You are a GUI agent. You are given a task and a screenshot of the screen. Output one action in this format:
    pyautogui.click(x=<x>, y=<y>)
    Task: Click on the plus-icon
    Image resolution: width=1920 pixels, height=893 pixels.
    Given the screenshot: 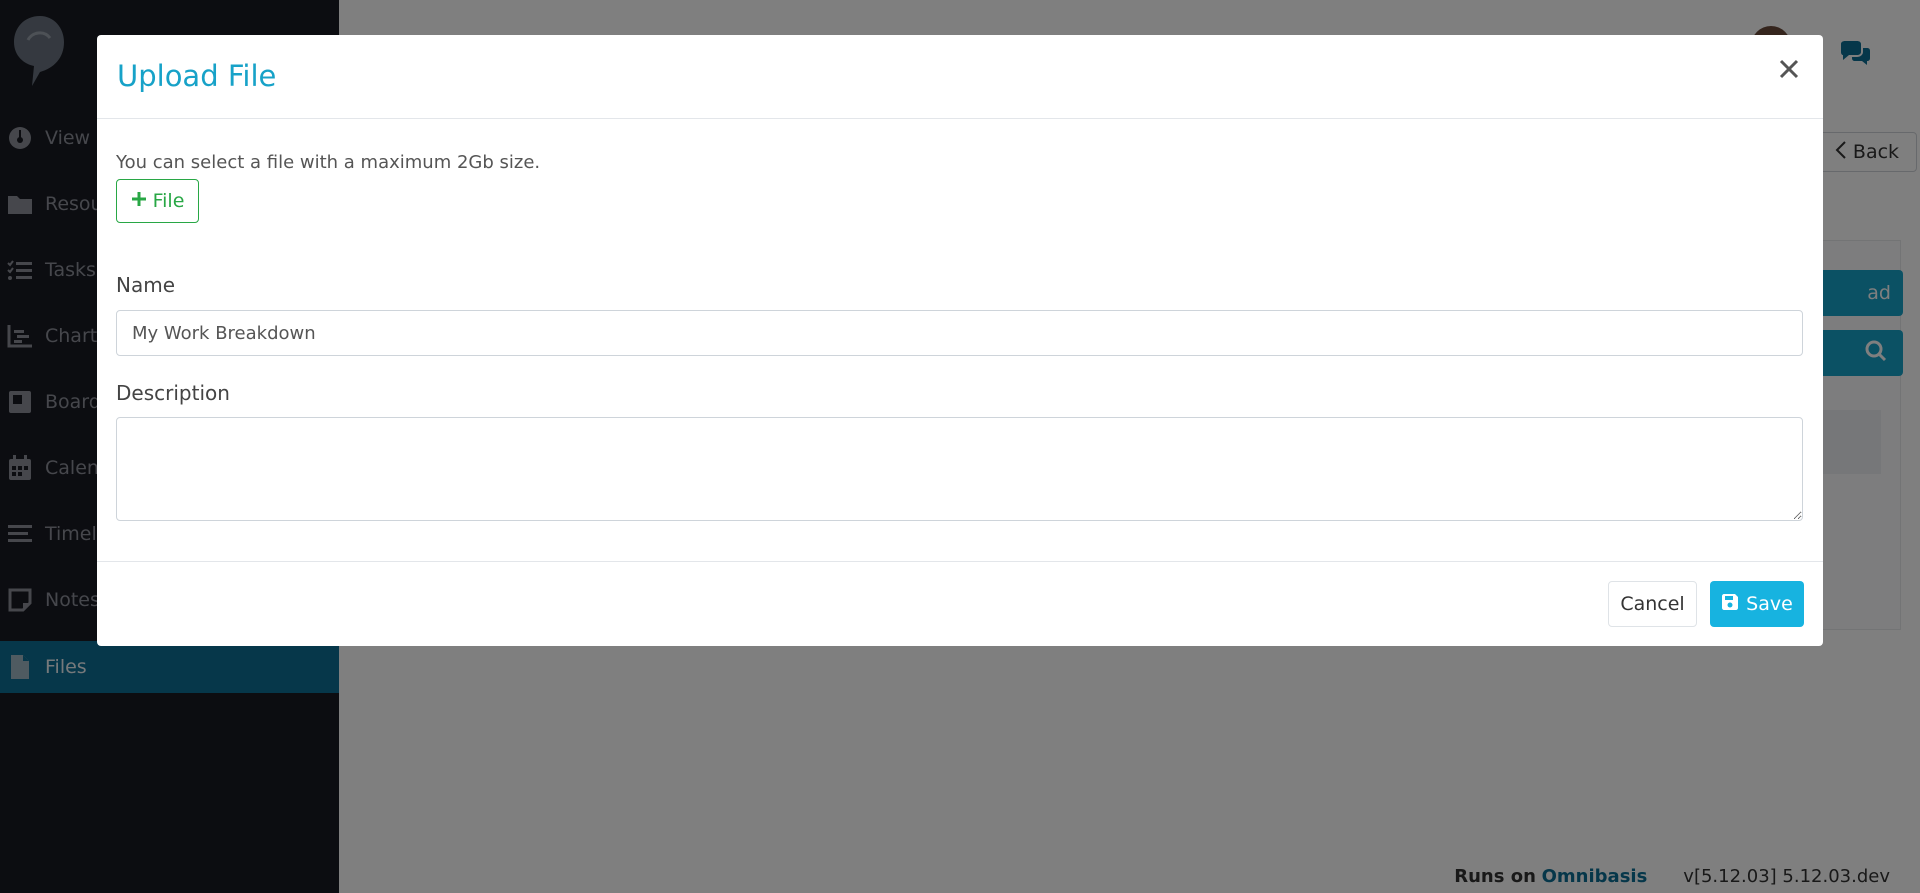 What is the action you would take?
    pyautogui.click(x=139, y=201)
    